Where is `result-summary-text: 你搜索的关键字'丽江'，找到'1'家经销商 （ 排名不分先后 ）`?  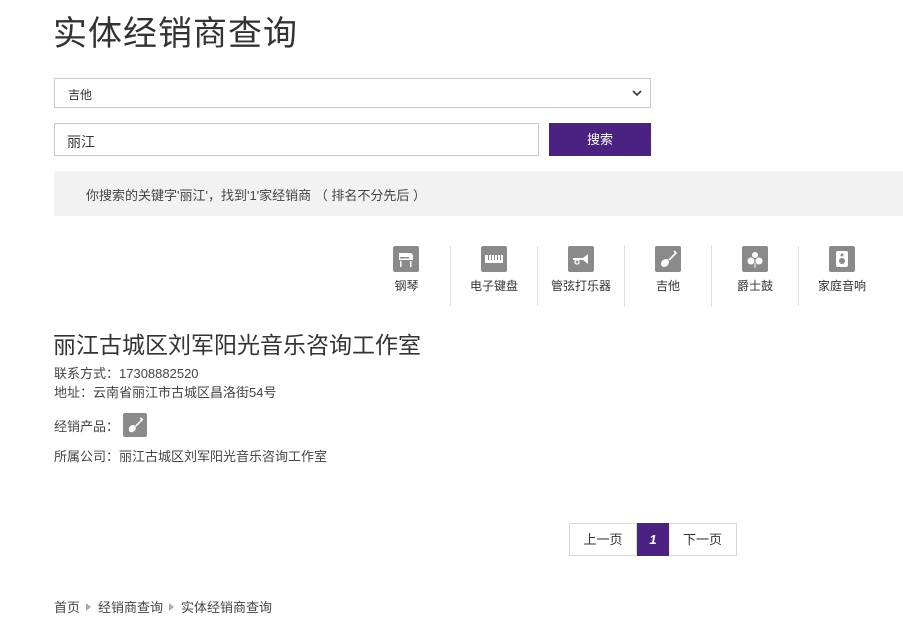 result-summary-text: 你搜索的关键字'丽江'，找到'1'家经销商 （ 排名不分先后 ） is located at coordinates (256, 195).